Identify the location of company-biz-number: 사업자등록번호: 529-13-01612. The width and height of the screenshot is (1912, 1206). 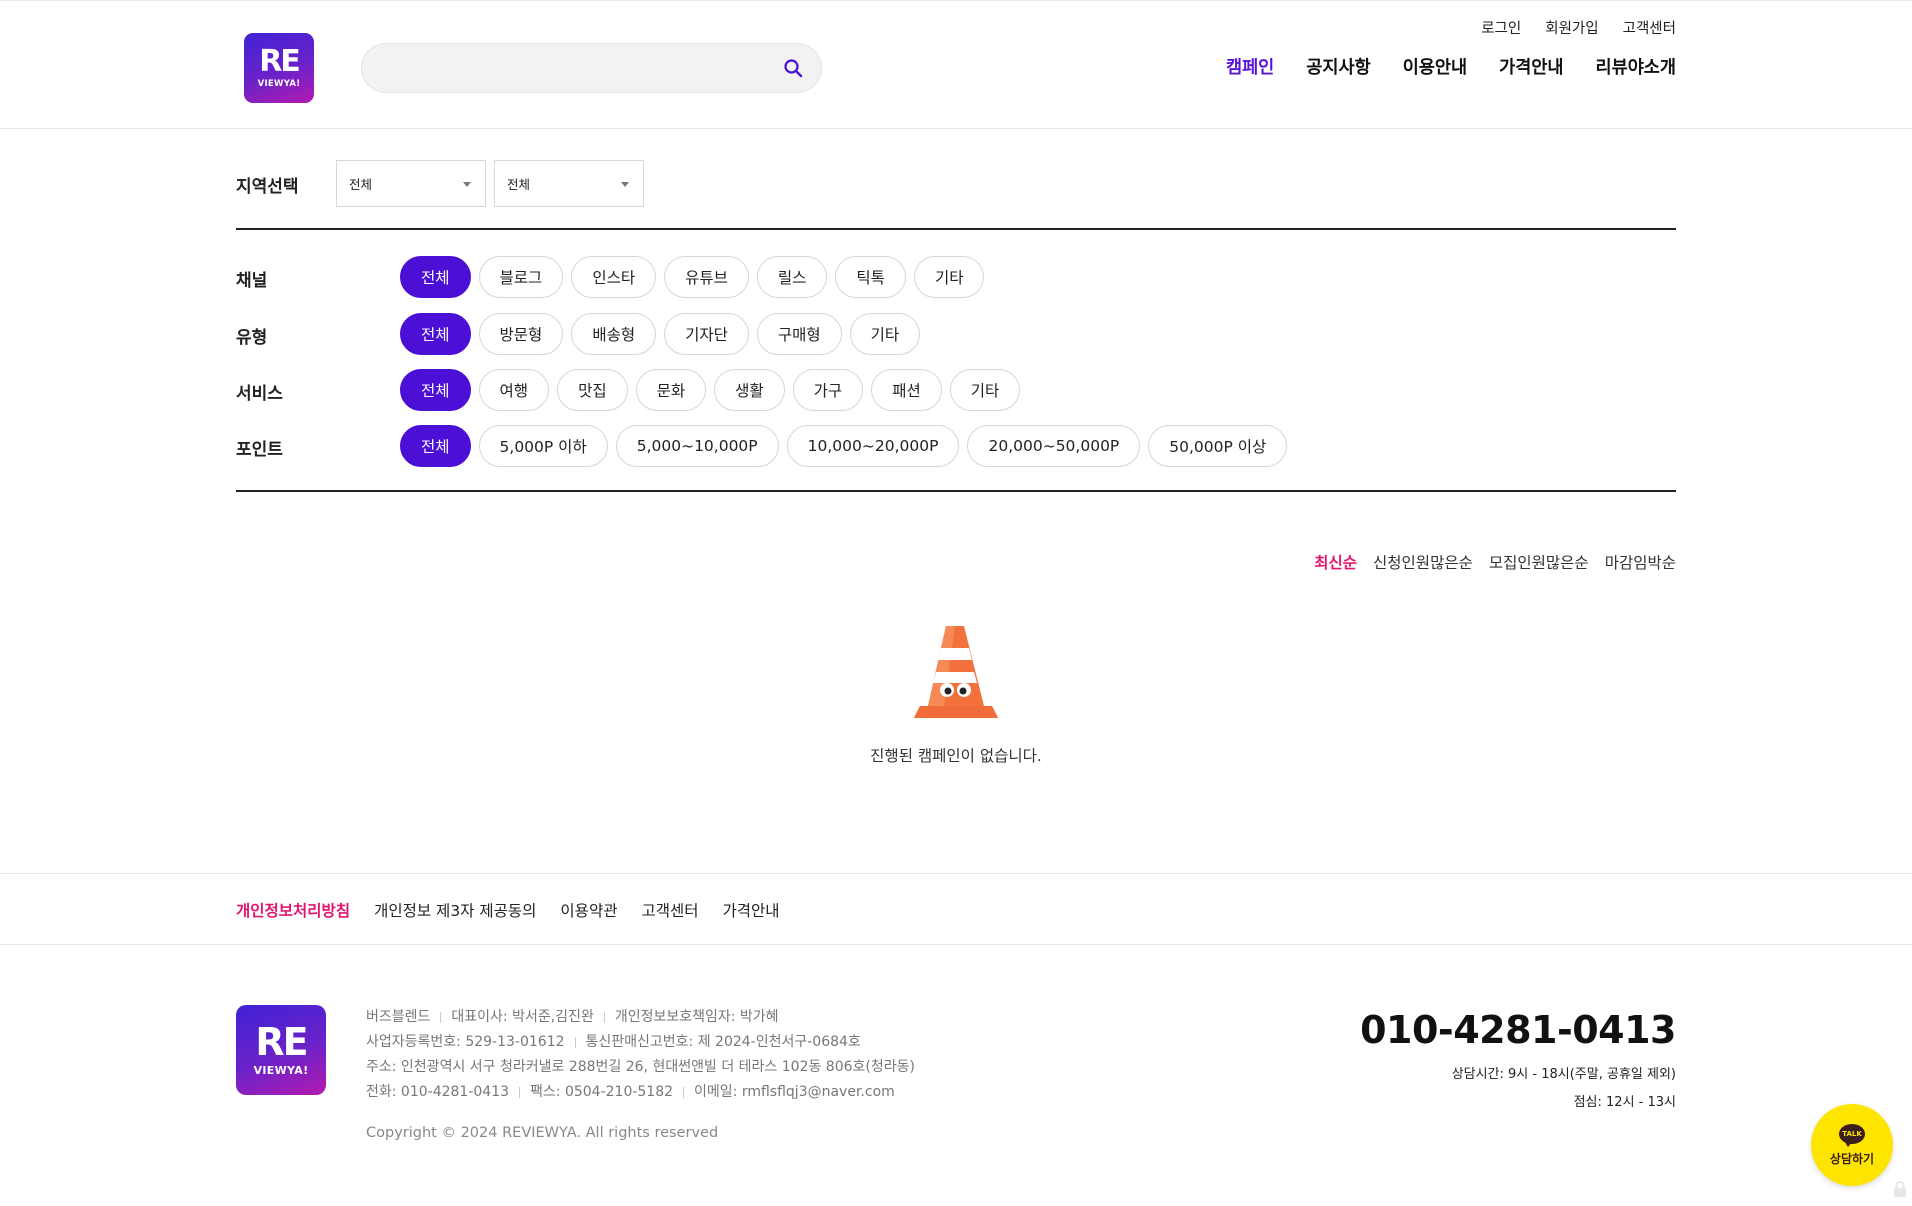
(465, 1042).